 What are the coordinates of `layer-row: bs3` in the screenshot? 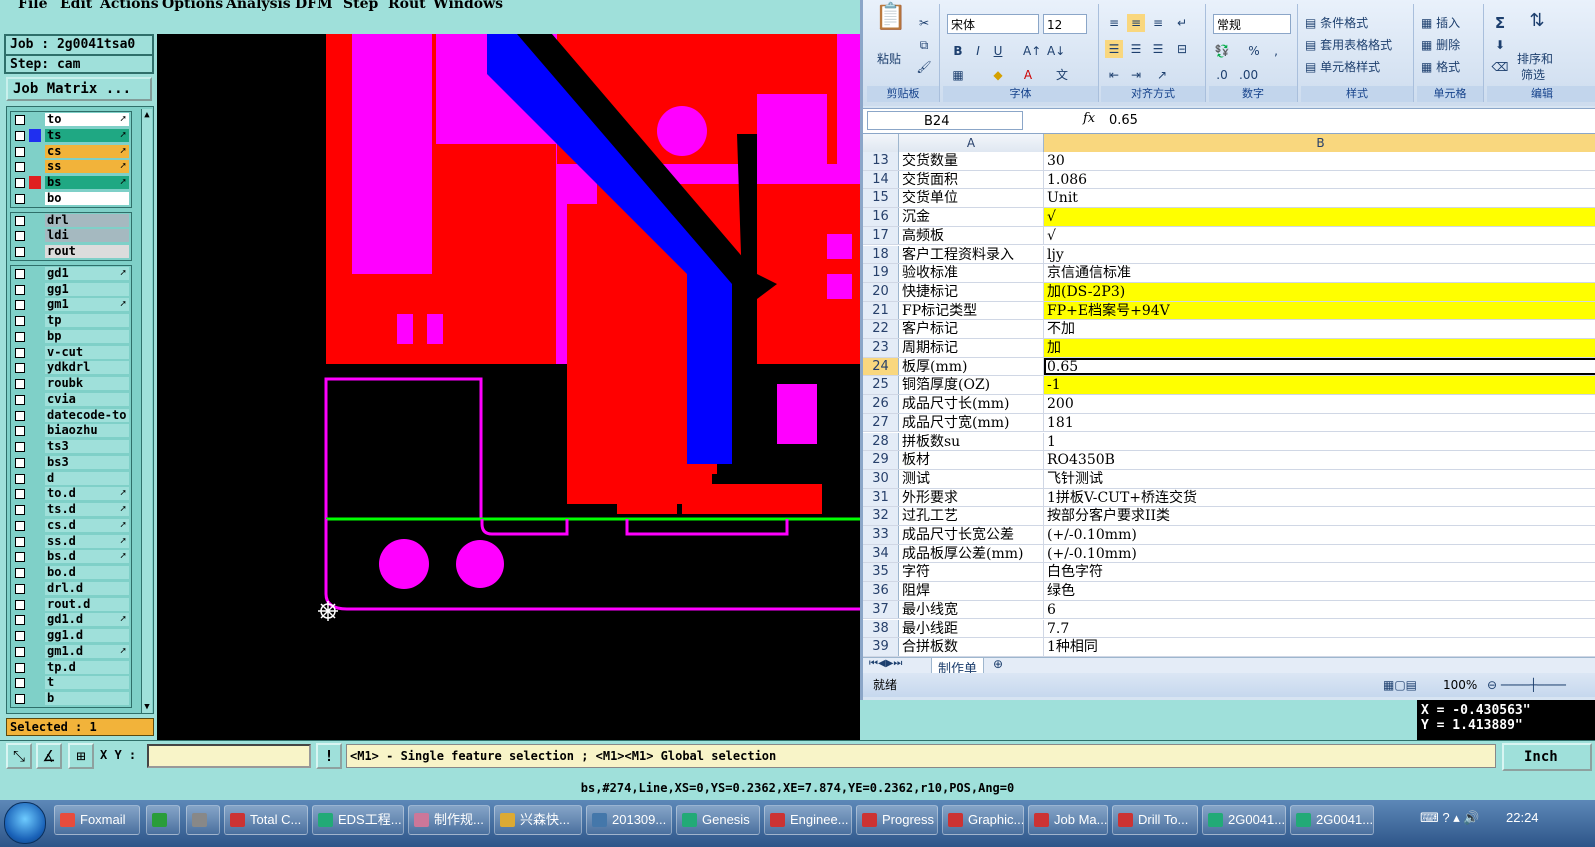 It's located at (71, 463).